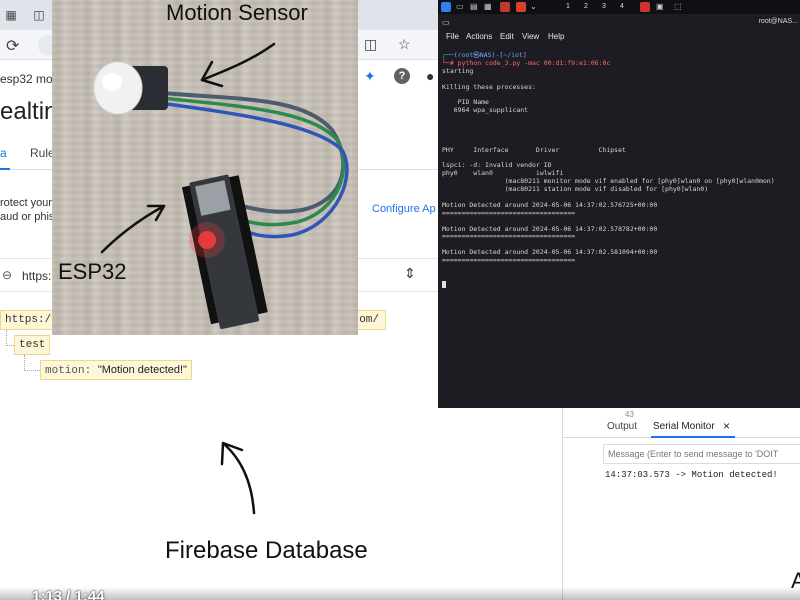 This screenshot has width=800, height=600. What do you see at coordinates (266, 550) in the screenshot?
I see `firebase-database-label: Firebase Database` at bounding box center [266, 550].